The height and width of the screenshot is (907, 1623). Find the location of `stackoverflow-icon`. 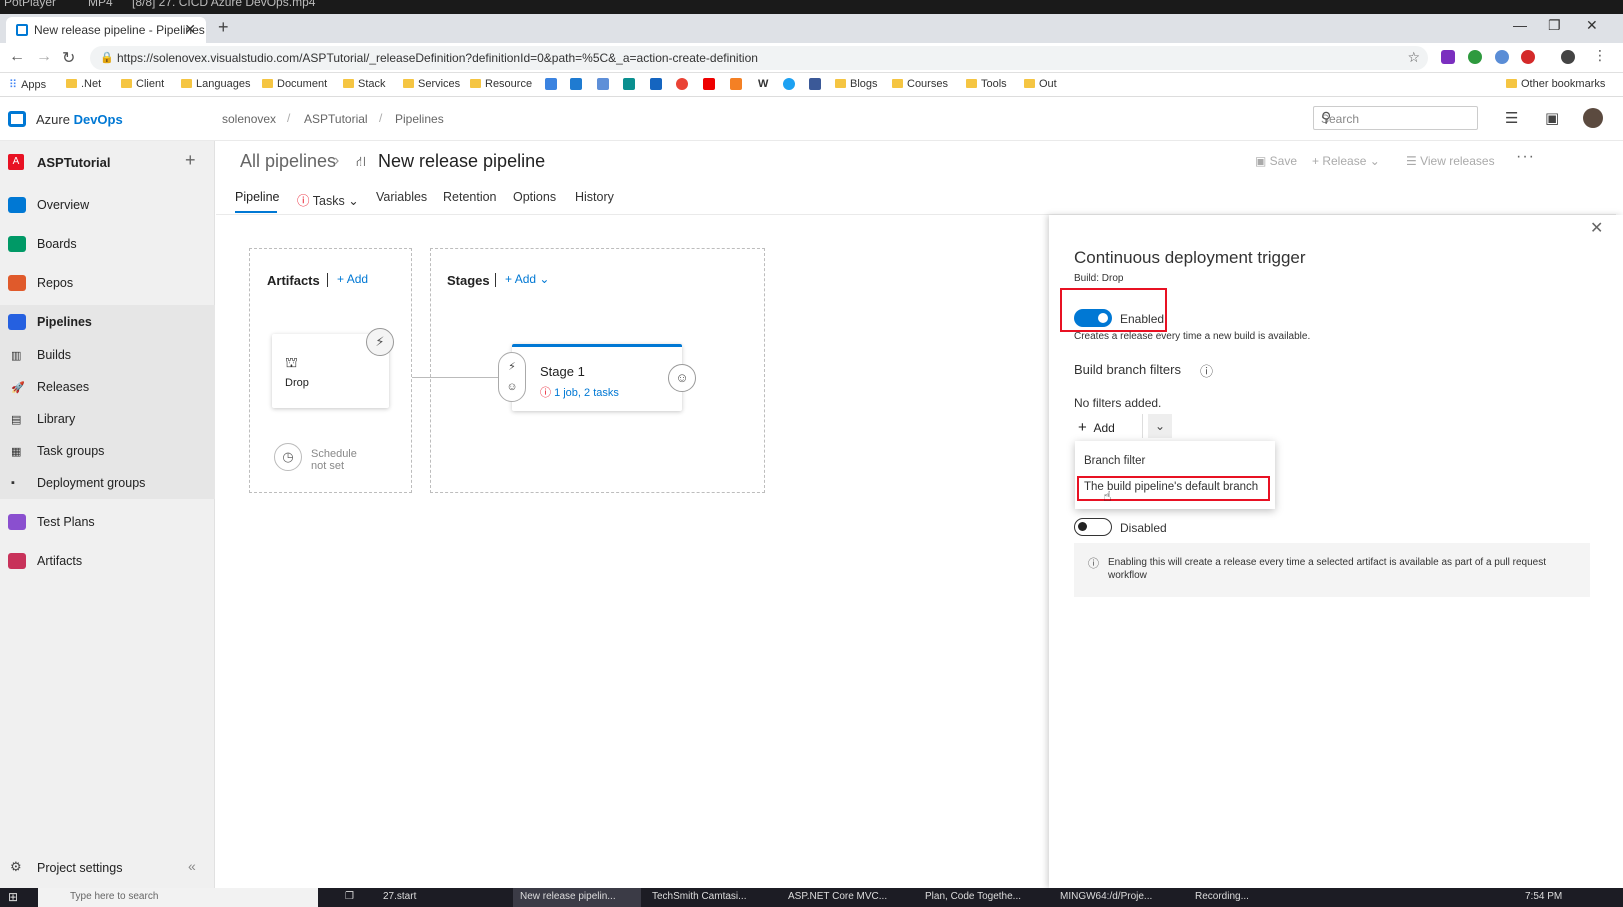

stackoverflow-icon is located at coordinates (736, 84).